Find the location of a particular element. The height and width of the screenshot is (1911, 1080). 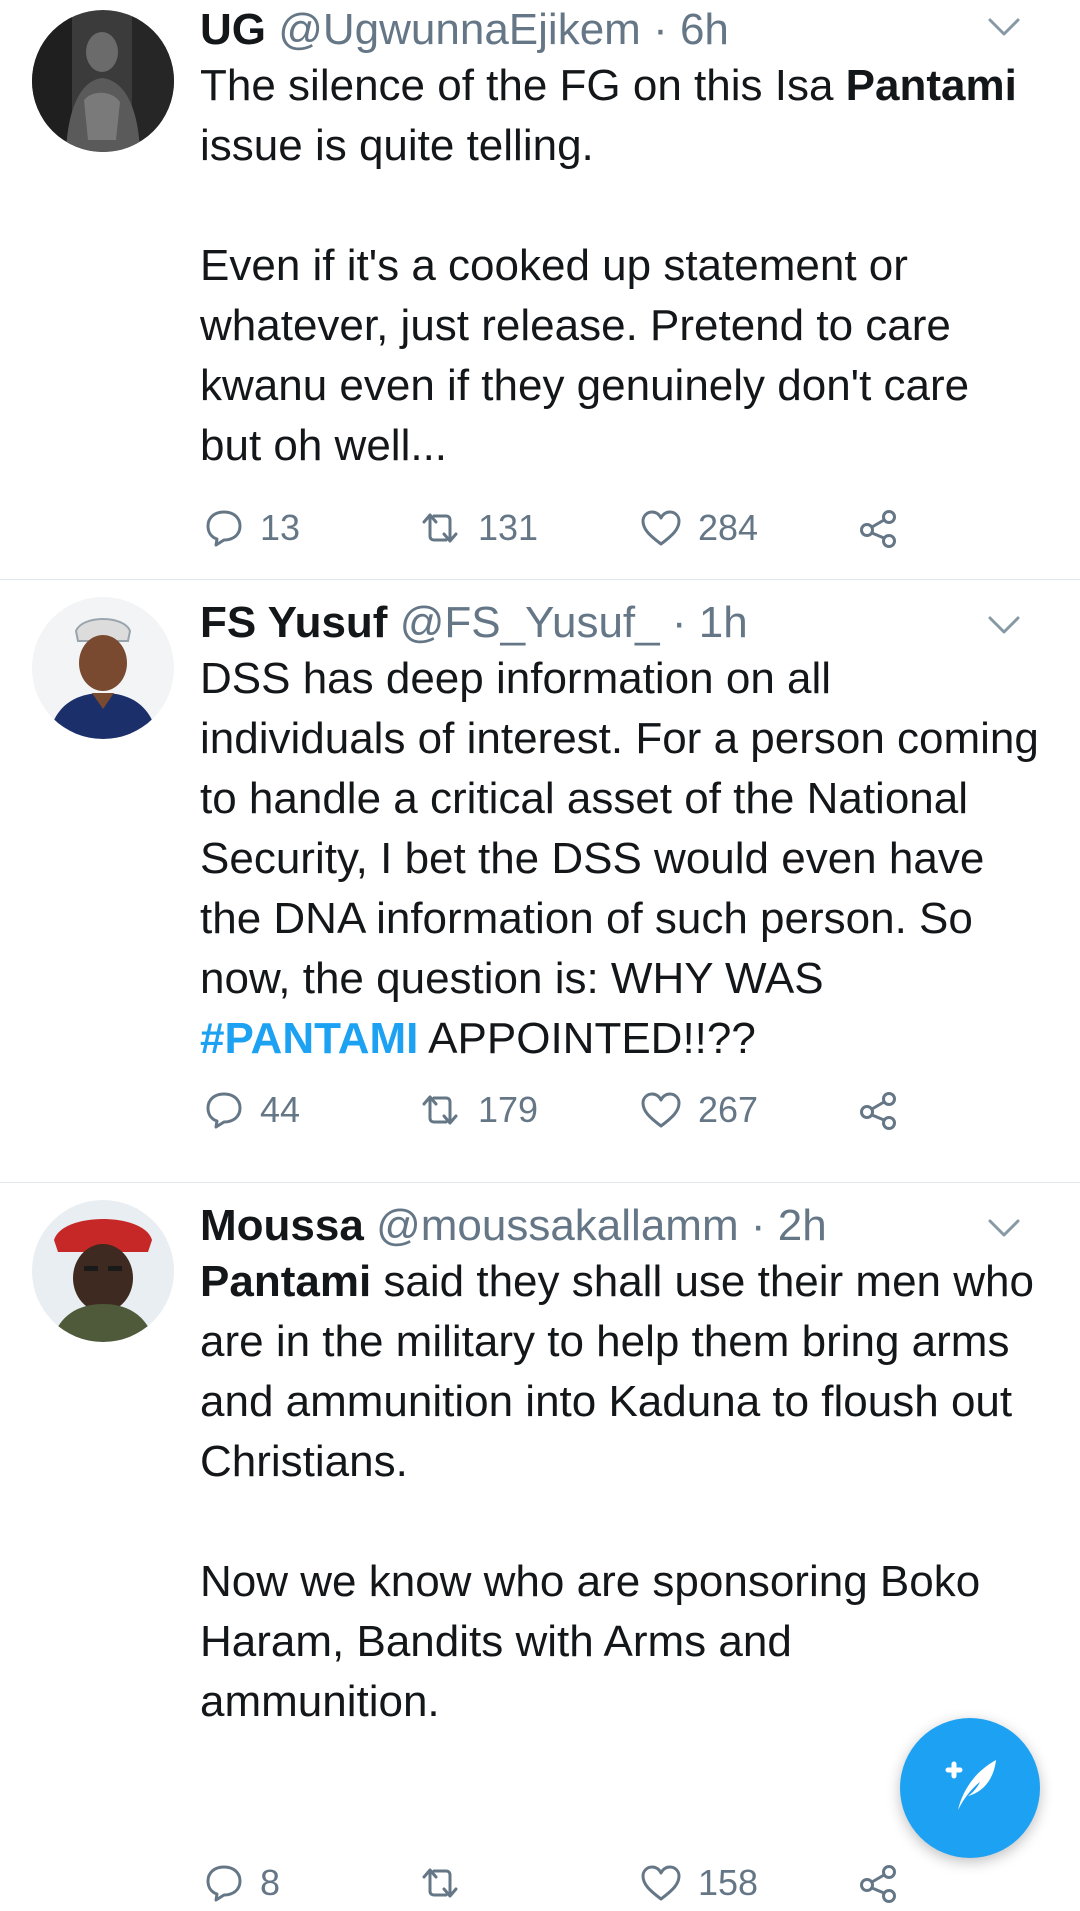

reply-button: 13 is located at coordinates (252, 528).